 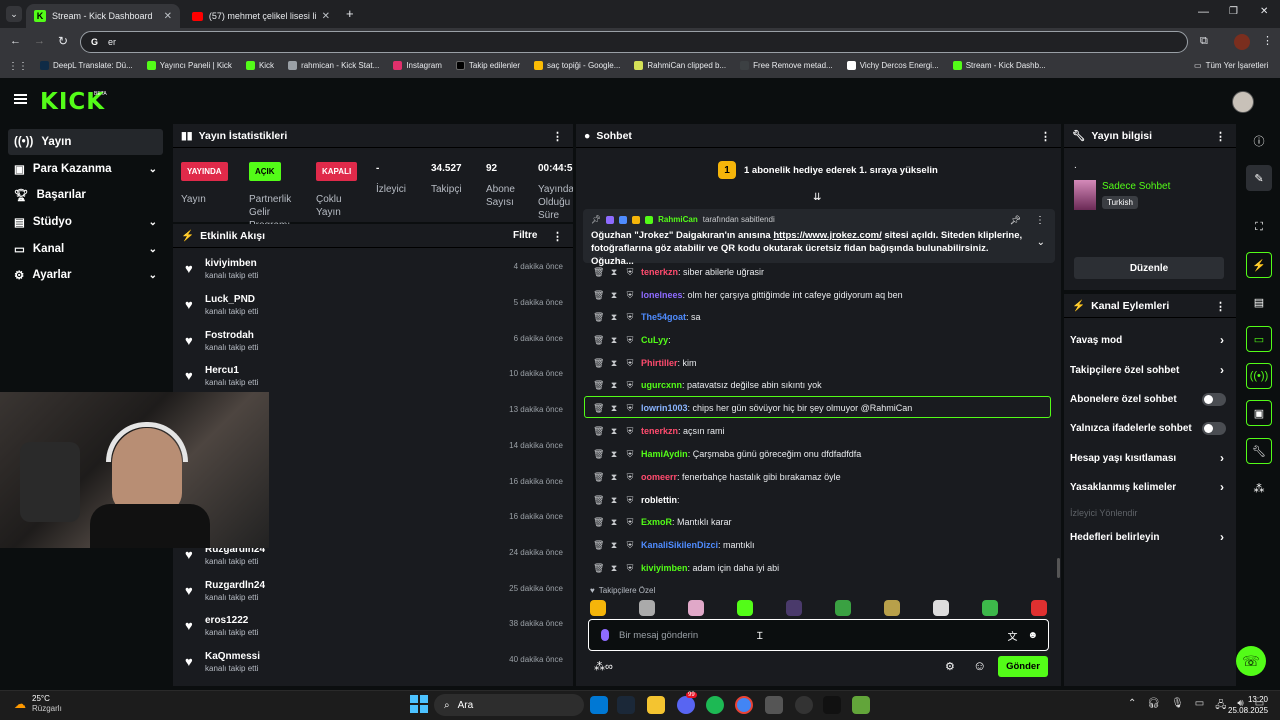 What do you see at coordinates (950, 666) in the screenshot?
I see `chat-settings-icon: ⚙` at bounding box center [950, 666].